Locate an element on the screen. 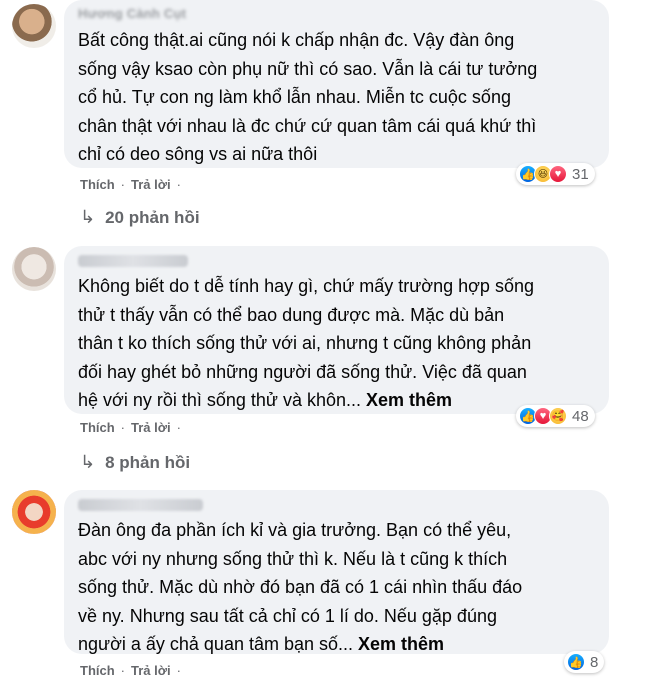 Image resolution: width=650 pixels, height=678 pixels. reaction-summary: 👍 😆 ♥ 31 is located at coordinates (555, 174).